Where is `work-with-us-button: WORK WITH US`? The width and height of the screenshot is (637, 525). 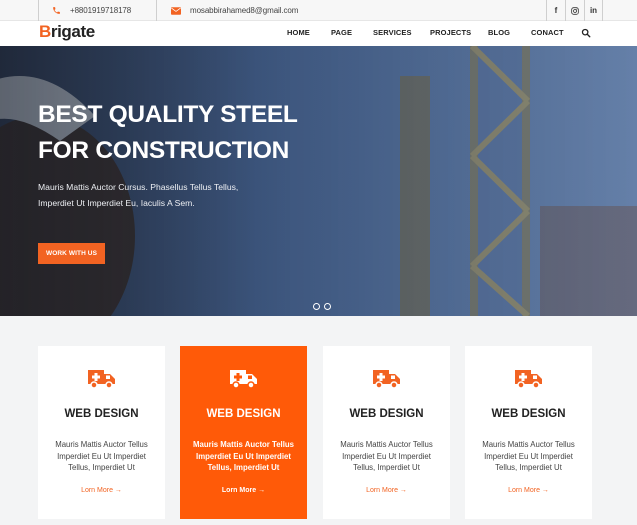 work-with-us-button: WORK WITH US is located at coordinates (71, 253).